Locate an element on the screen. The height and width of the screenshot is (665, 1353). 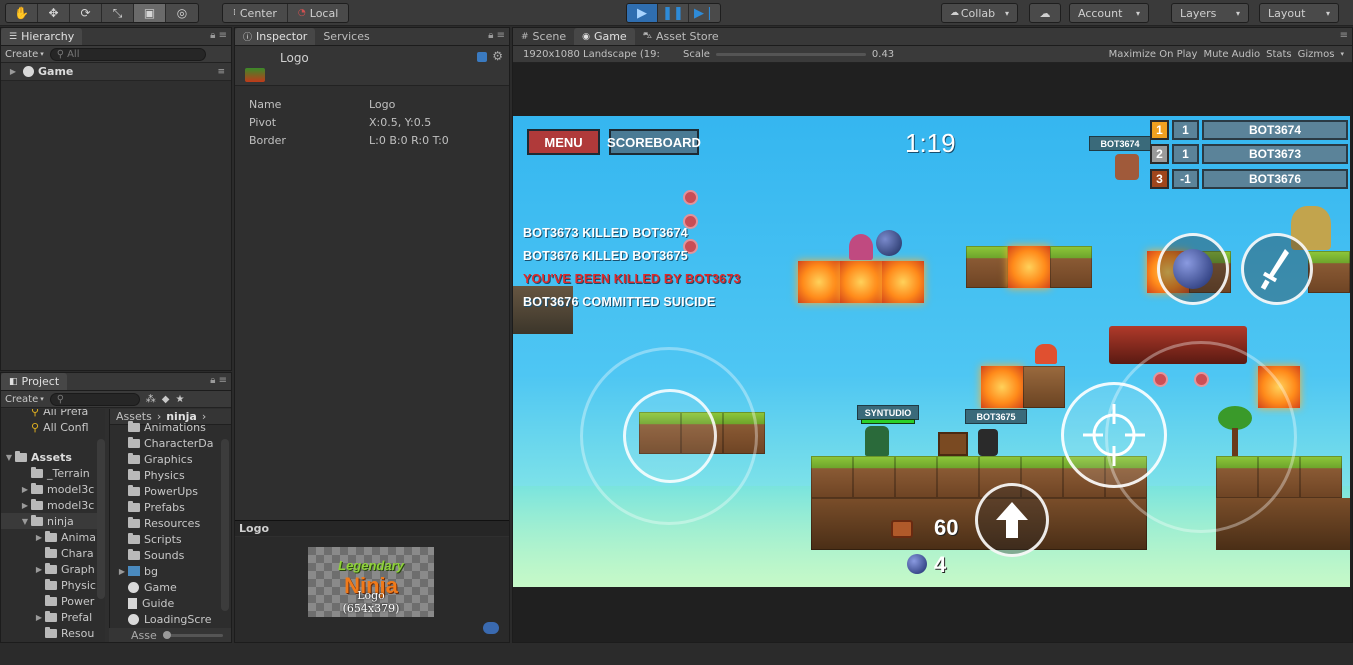
tree-scrollbar is located at coordinates (101, 519).